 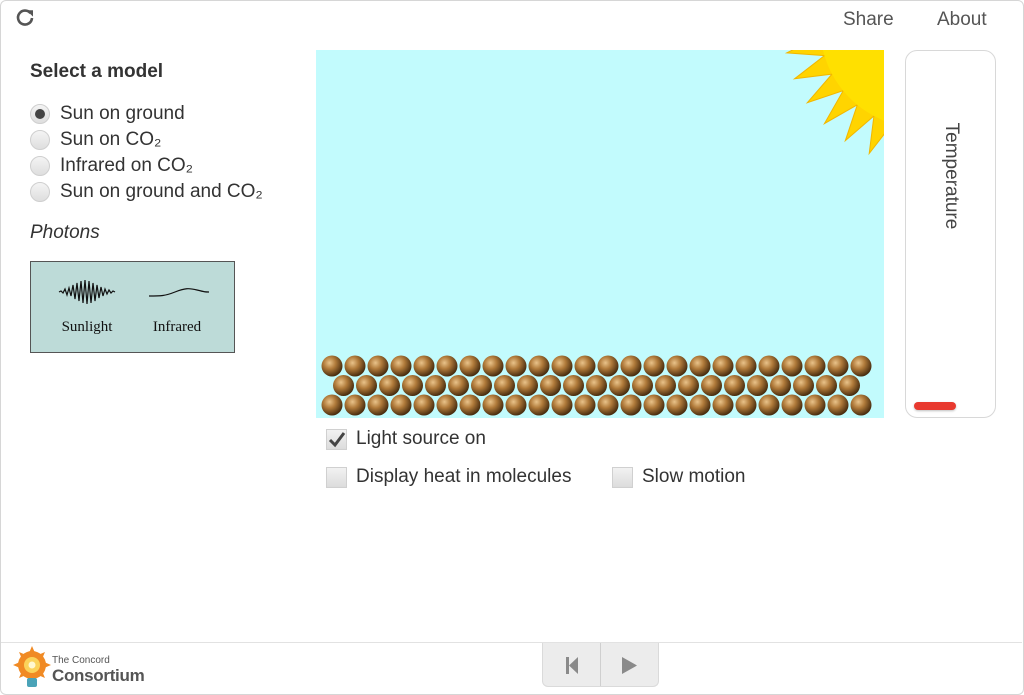 I want to click on reset-button, so click(x=571, y=664).